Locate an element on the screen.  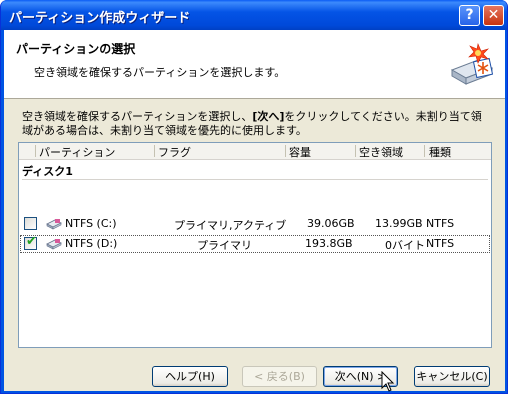
column-header: パーティション フラグ 容量 空き領域 種類 is located at coordinates (255, 151).